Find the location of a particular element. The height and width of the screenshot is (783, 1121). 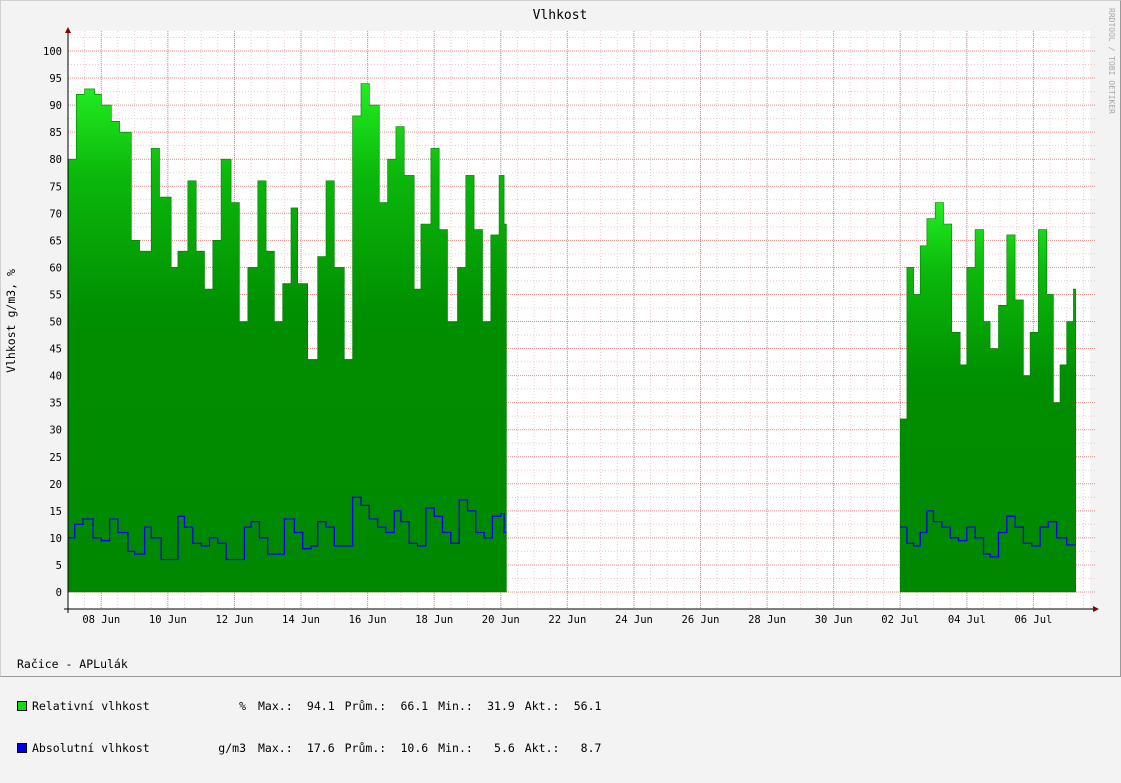

y-tick-label: 85 is located at coordinates (55, 133).